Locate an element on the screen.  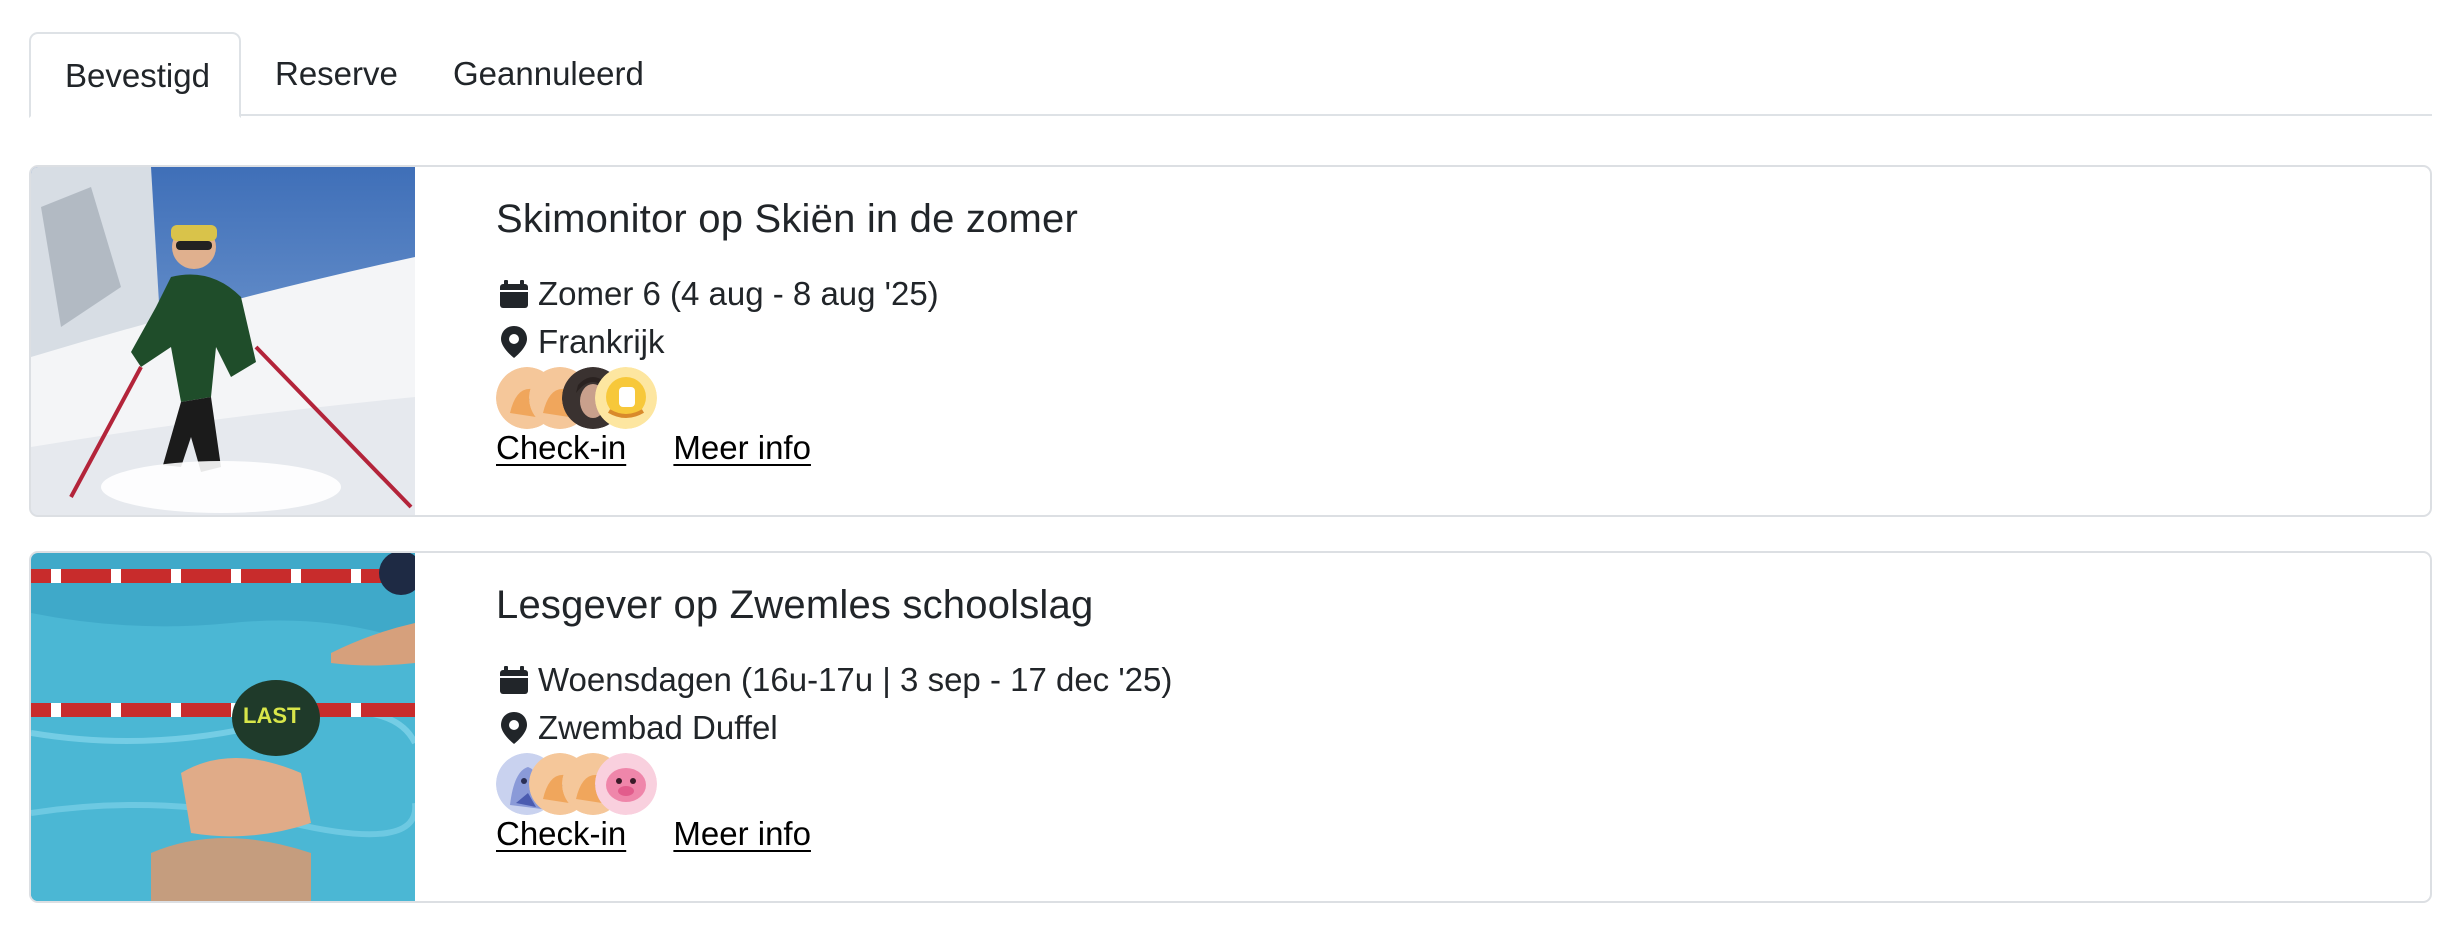
pink-pig-avatar is located at coordinates (626, 784).